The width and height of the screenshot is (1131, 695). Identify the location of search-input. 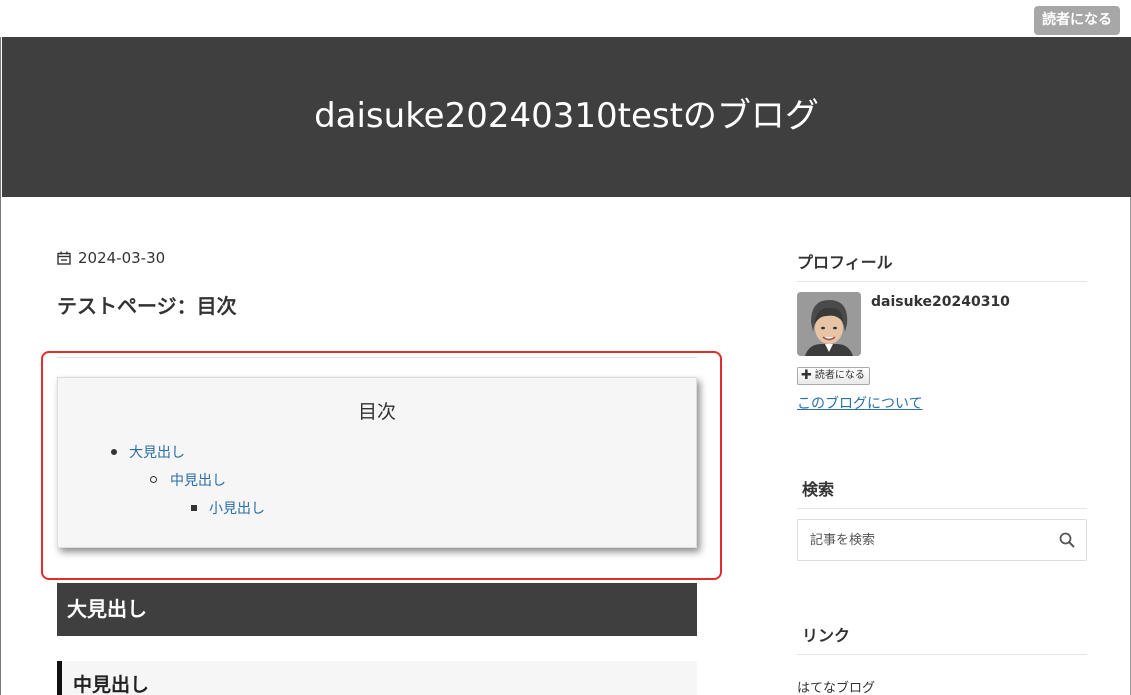
(923, 540).